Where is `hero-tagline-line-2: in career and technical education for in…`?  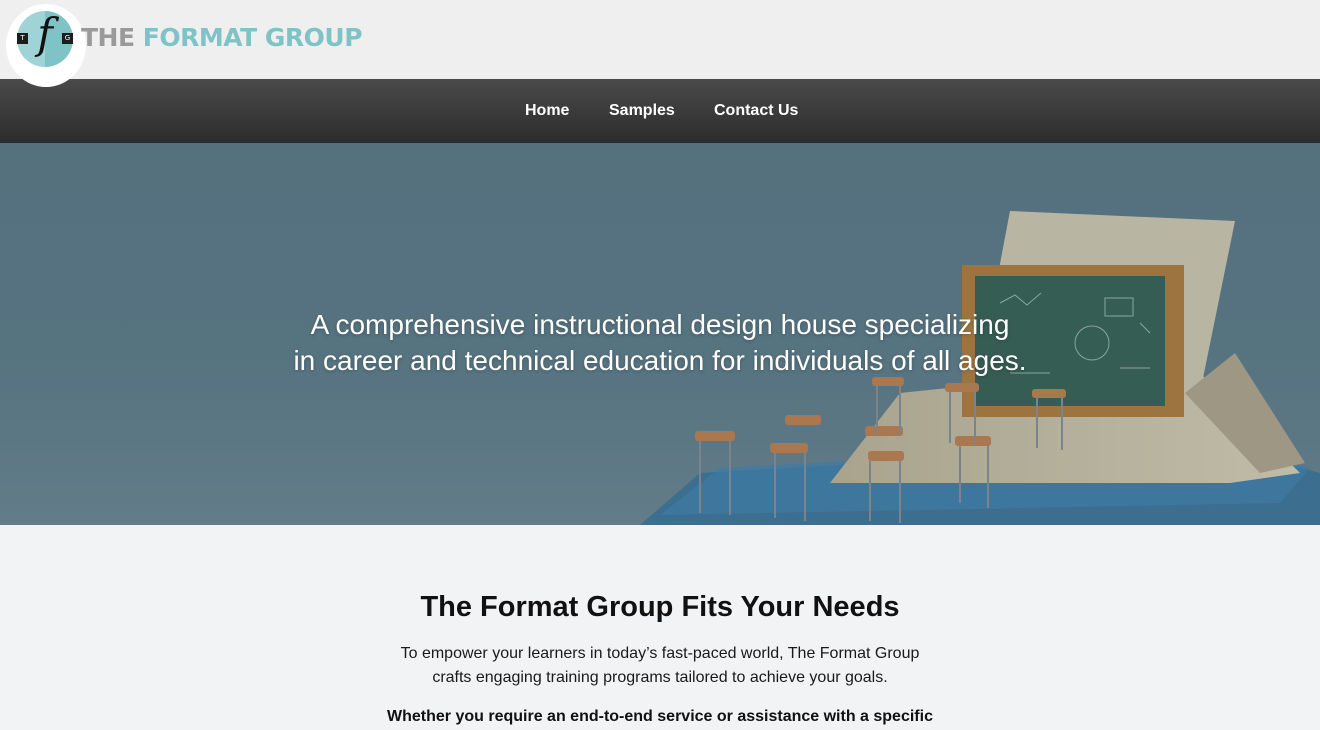
hero-tagline-line-2: in career and technical education for in… is located at coordinates (660, 360).